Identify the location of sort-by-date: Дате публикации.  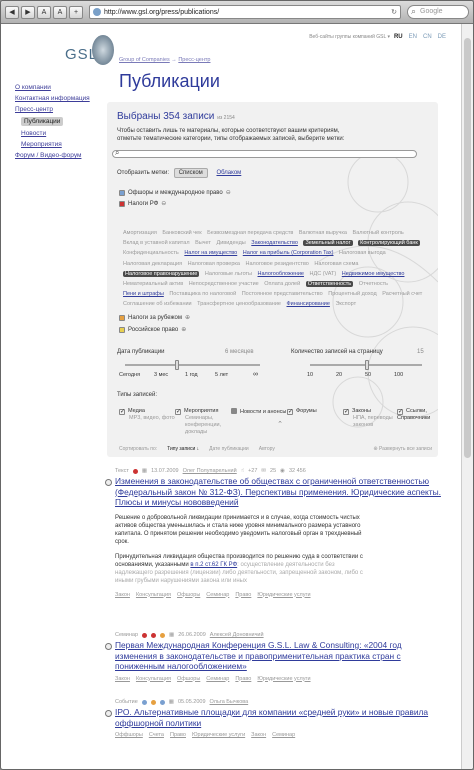
(229, 449).